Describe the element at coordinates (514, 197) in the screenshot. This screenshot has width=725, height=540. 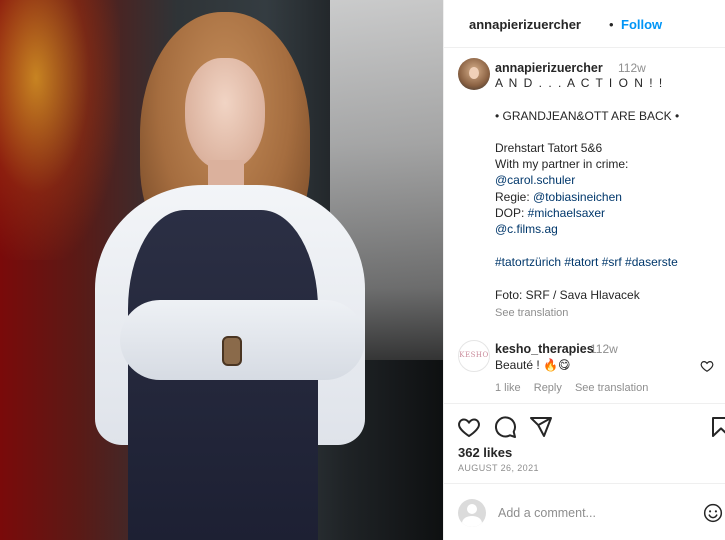
I see `caption-label: Regie:` at that location.